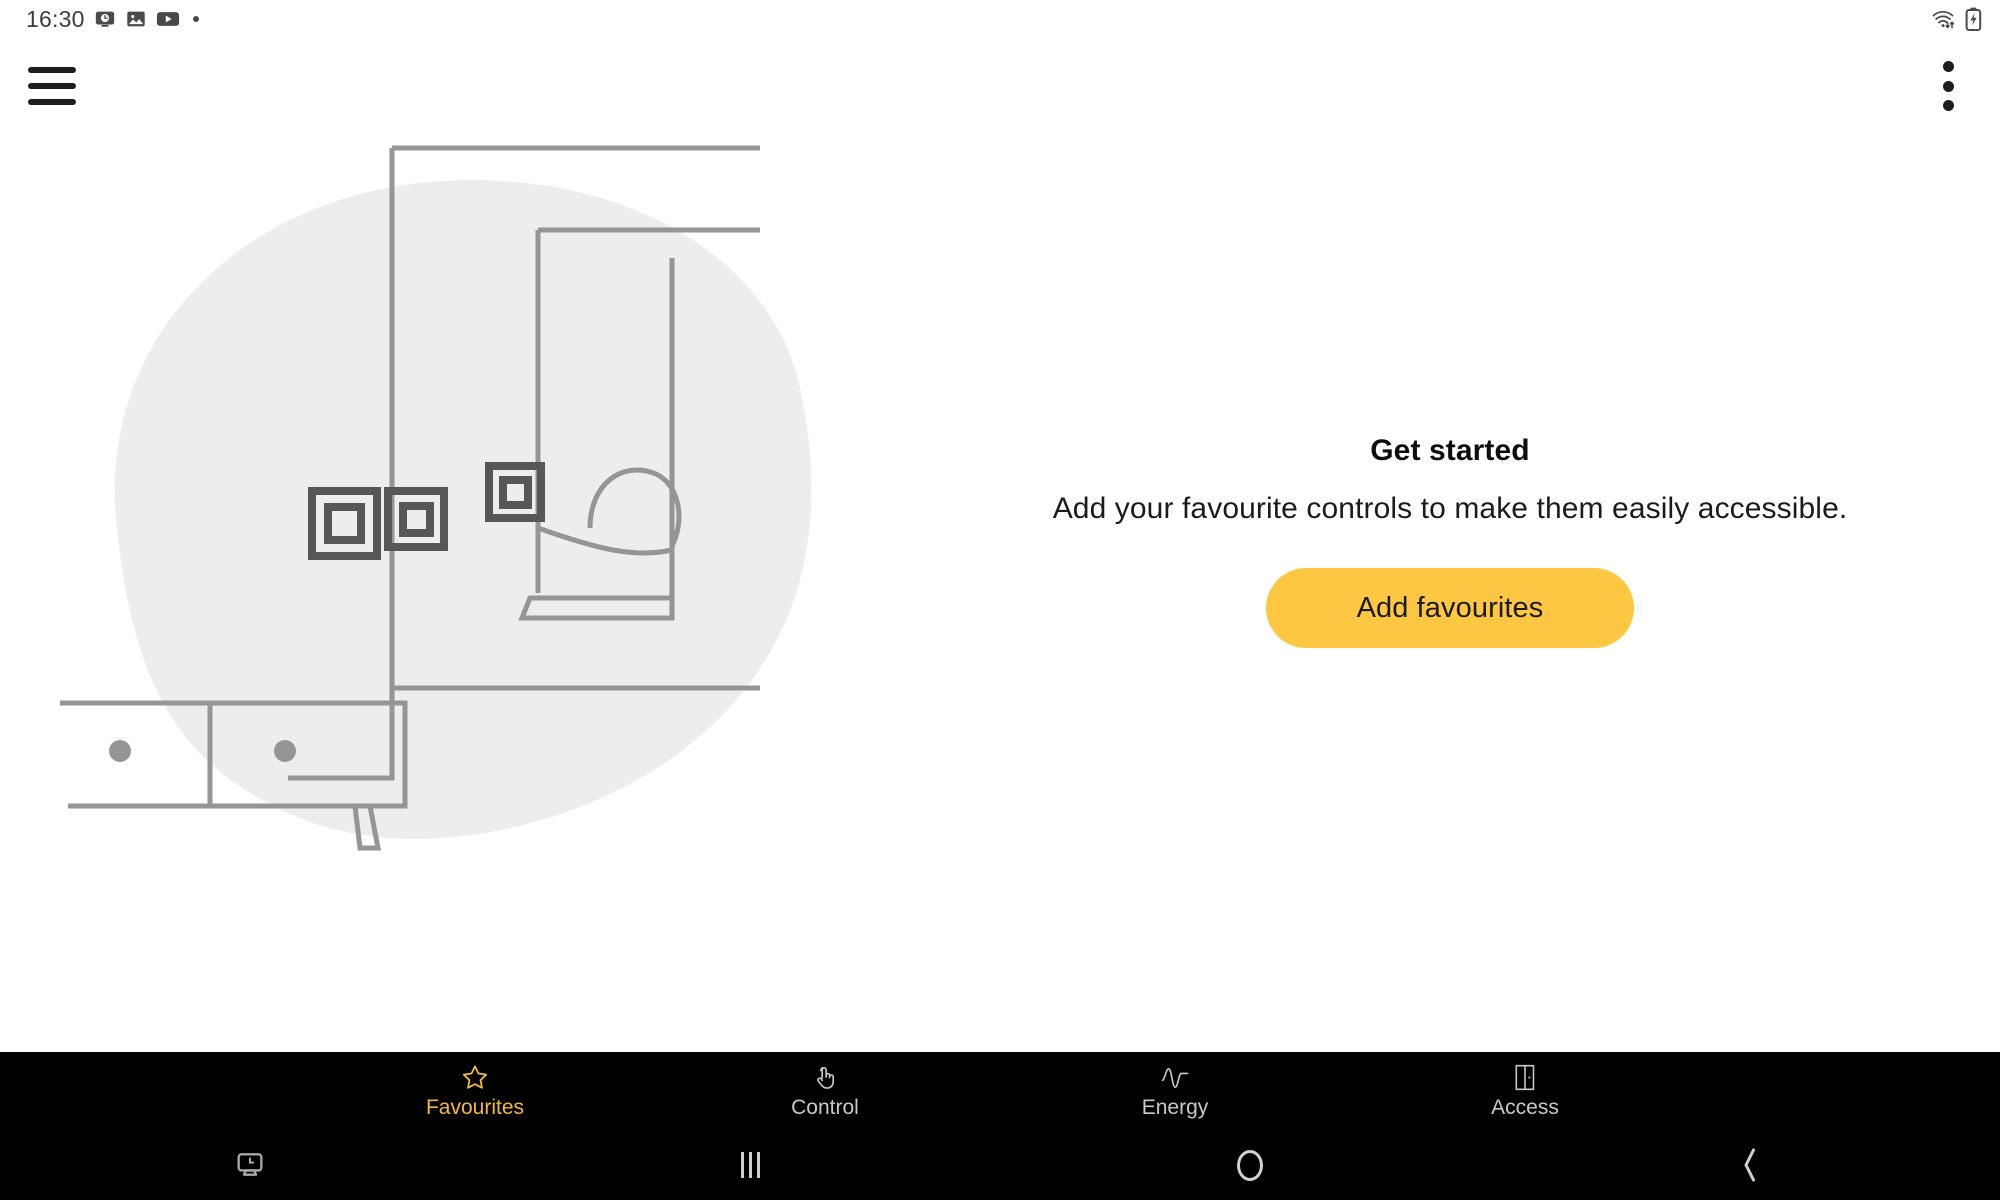  I want to click on recents-icon, so click(750, 1165).